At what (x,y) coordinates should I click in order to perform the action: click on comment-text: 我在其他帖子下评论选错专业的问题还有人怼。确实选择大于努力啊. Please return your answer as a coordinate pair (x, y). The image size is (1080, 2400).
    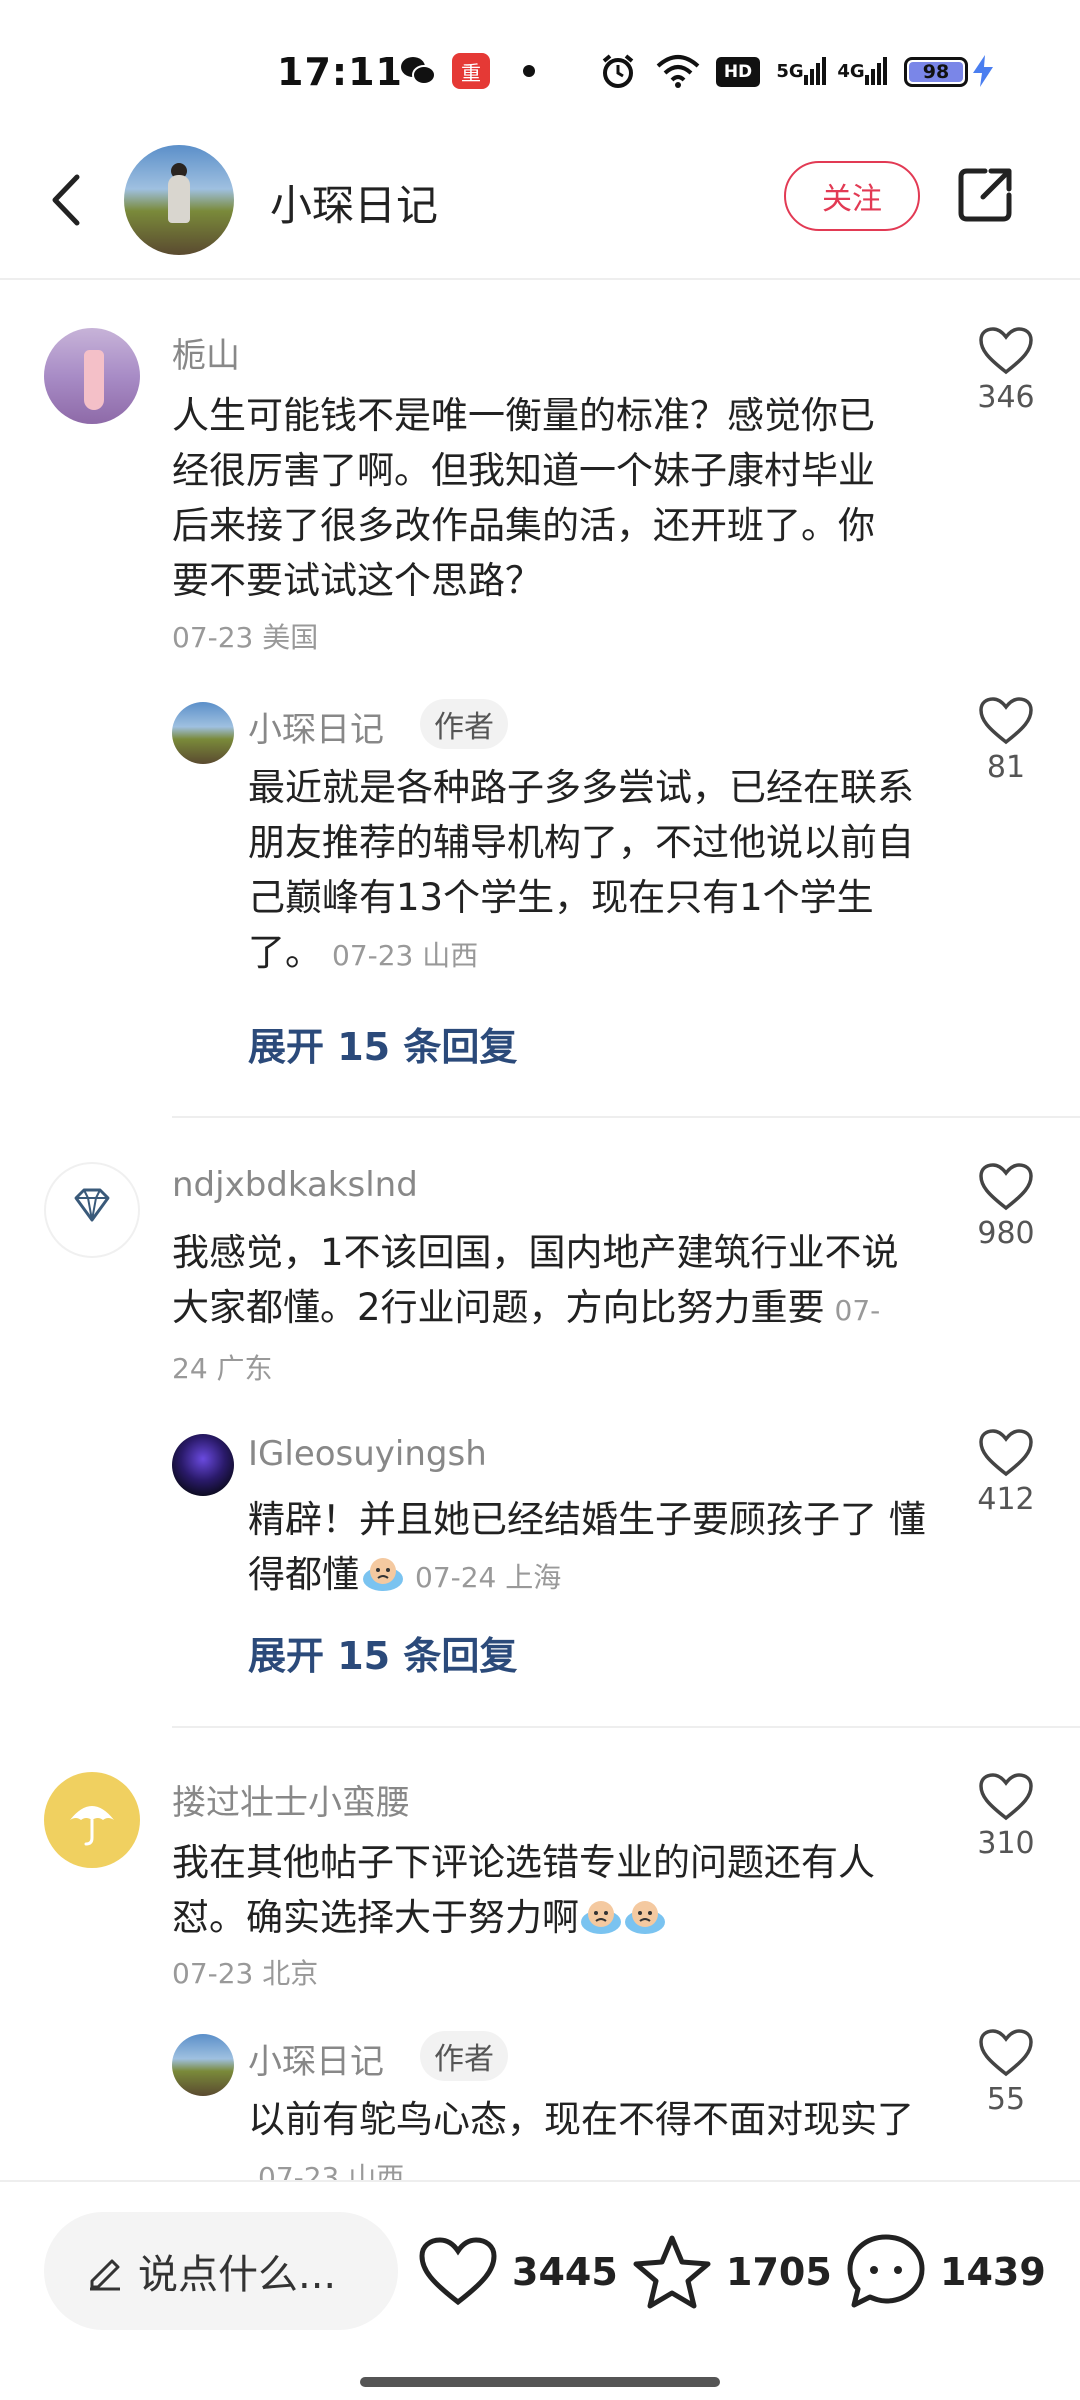
    Looking at the image, I should click on (542, 1890).